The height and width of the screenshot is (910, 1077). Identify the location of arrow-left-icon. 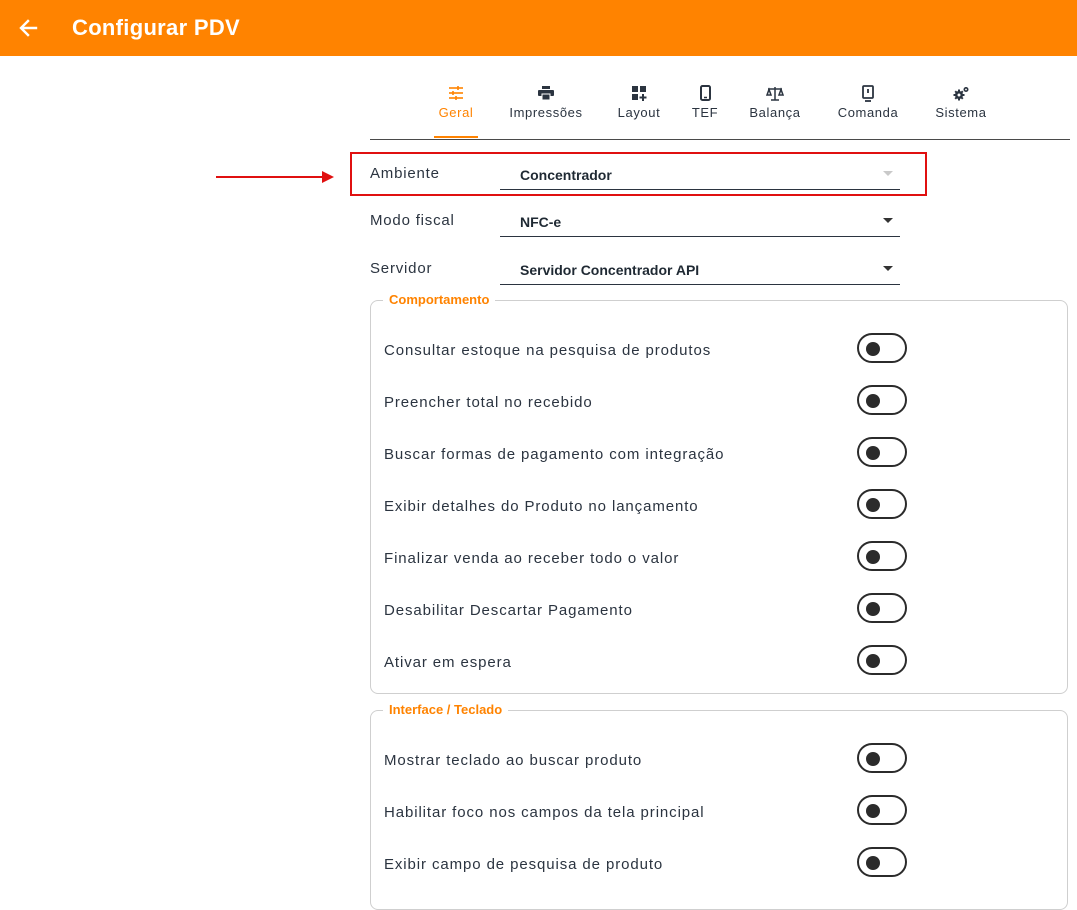
(28, 28).